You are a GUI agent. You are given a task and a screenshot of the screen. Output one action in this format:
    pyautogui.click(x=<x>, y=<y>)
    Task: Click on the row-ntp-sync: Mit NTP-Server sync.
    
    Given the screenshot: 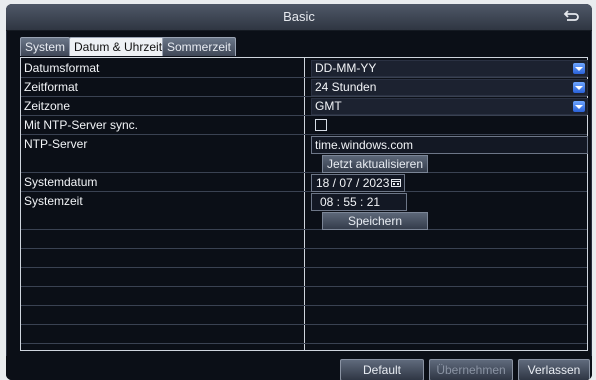 What is the action you would take?
    pyautogui.click(x=304, y=125)
    